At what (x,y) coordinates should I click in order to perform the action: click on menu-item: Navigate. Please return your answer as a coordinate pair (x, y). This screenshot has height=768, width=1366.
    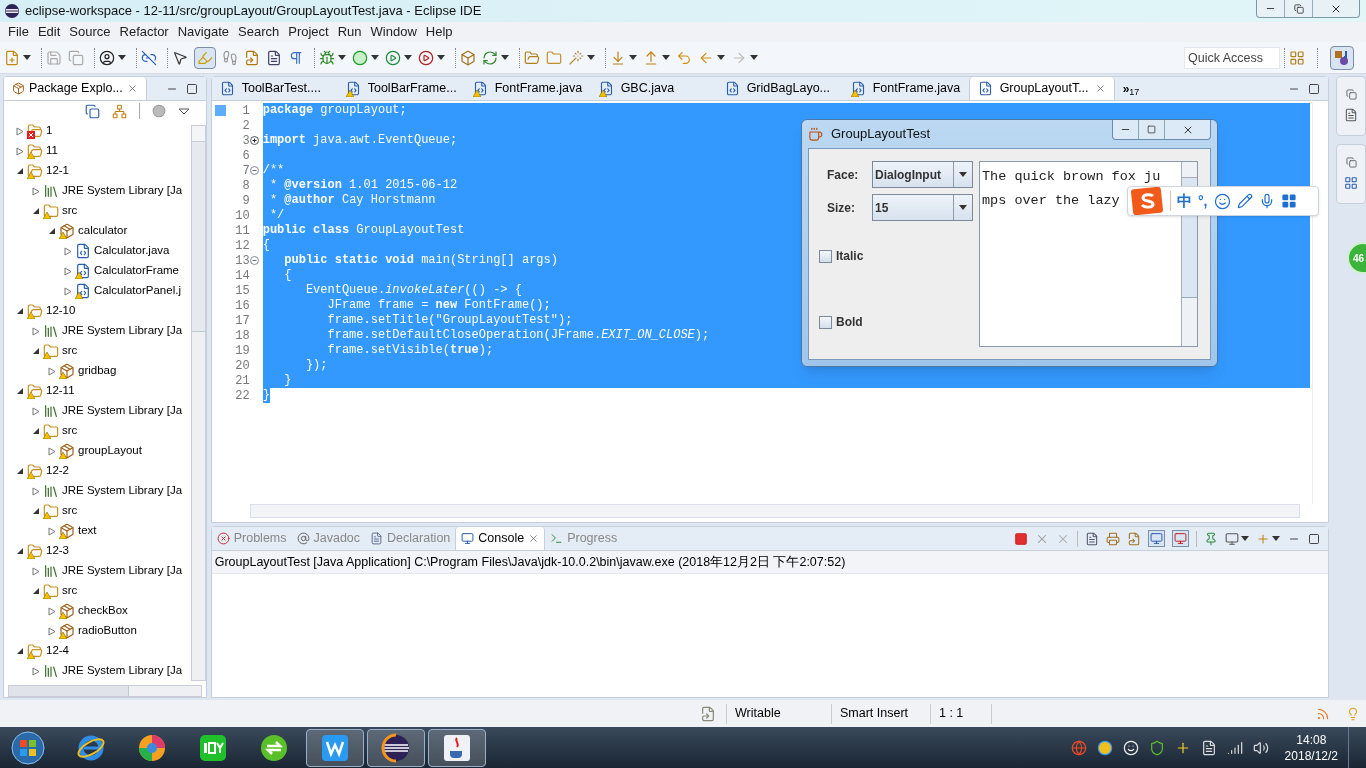
    Looking at the image, I should click on (203, 32).